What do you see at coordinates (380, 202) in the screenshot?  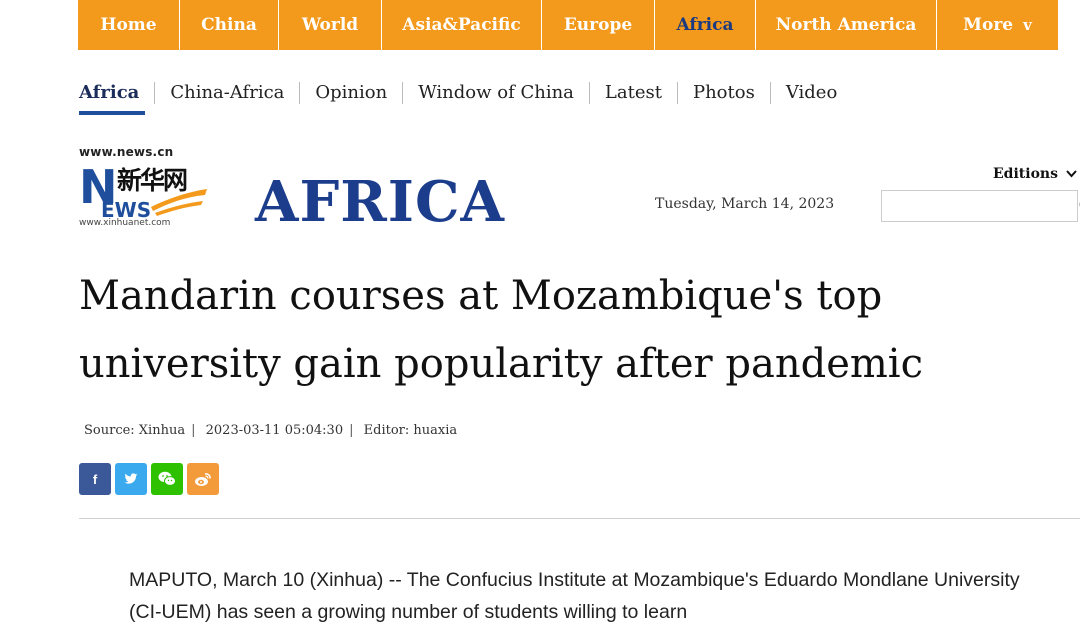 I see `section-title: AFRICA` at bounding box center [380, 202].